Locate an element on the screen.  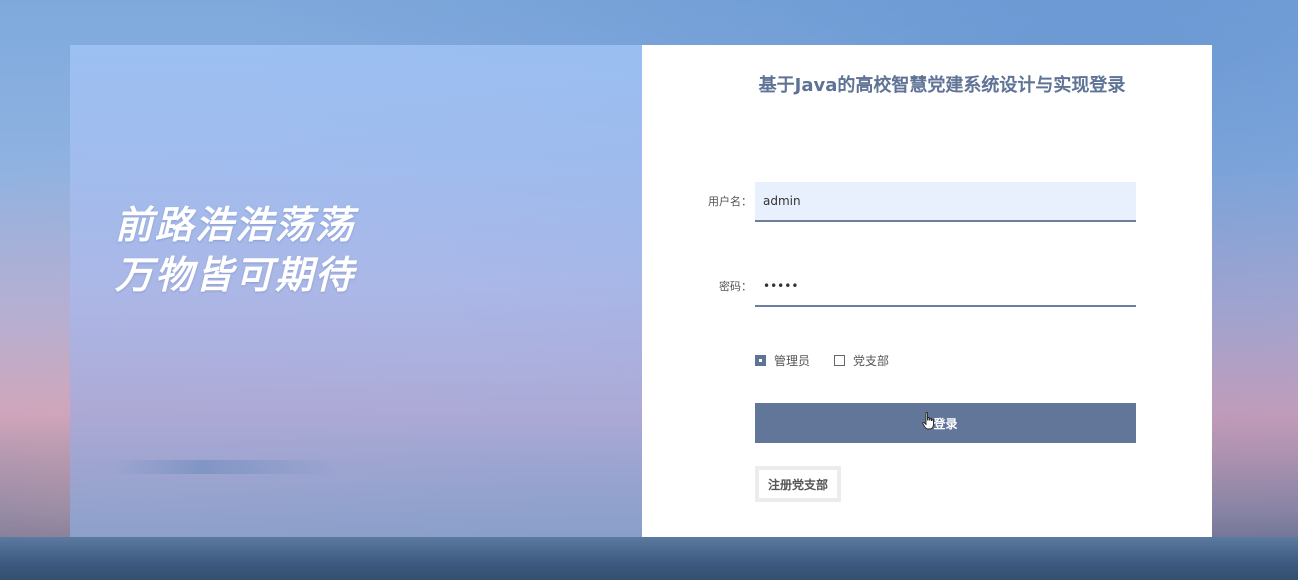
password-input is located at coordinates (945, 287).